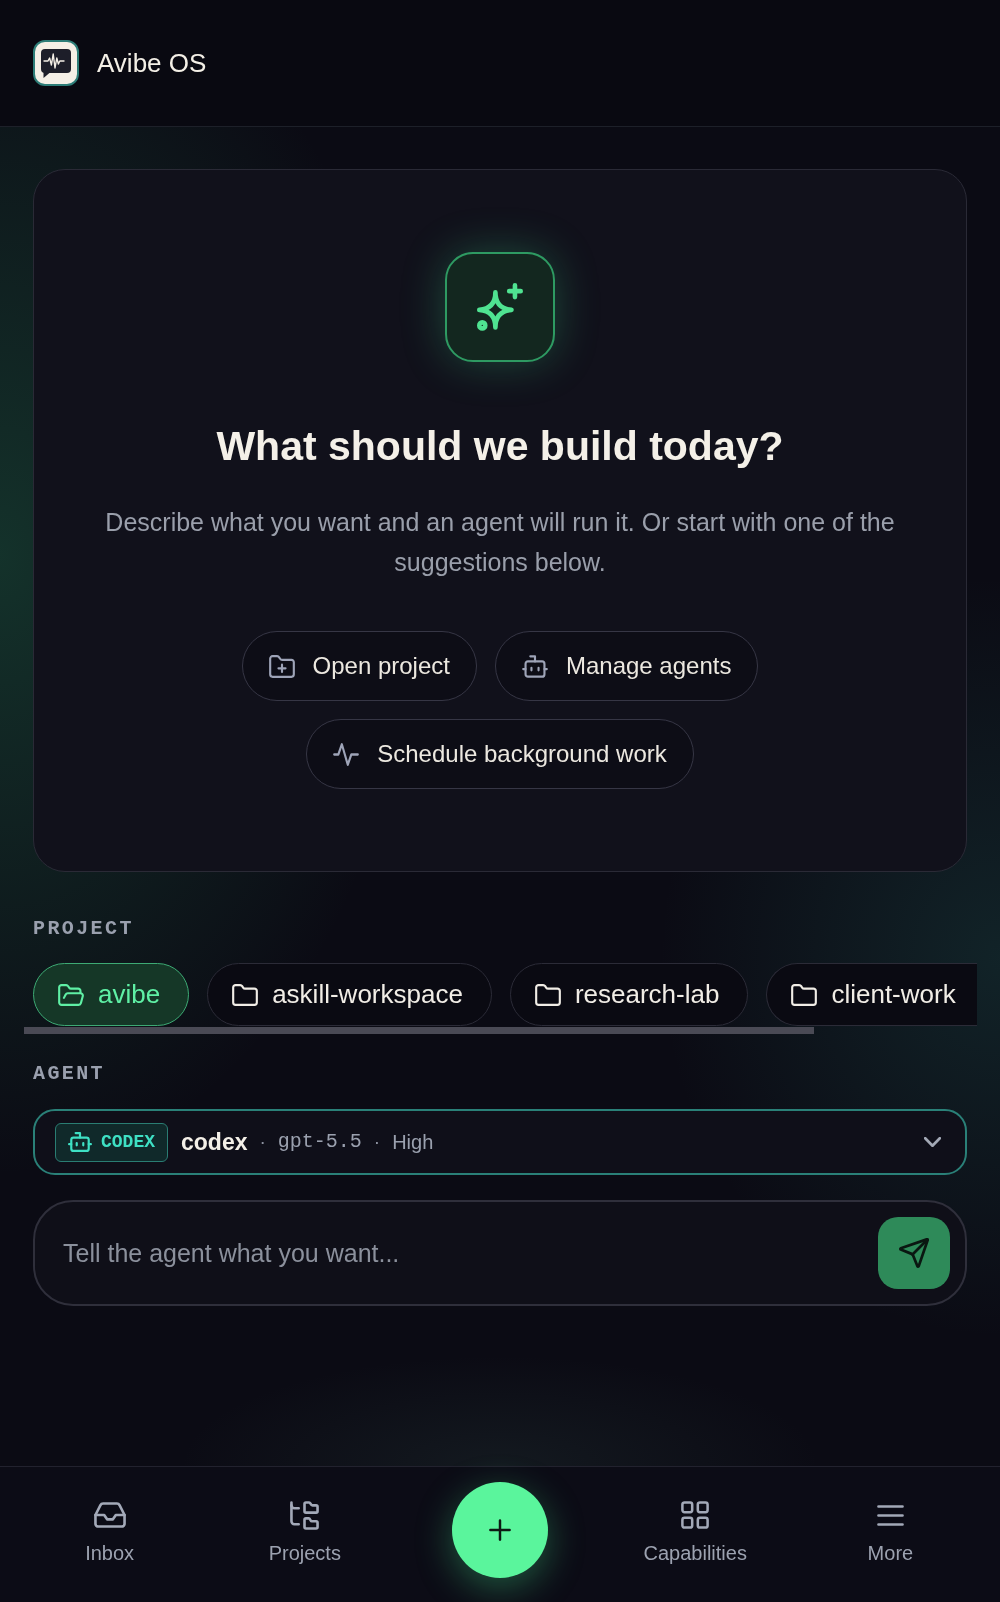  I want to click on section-label: PROJECT, so click(83, 929).